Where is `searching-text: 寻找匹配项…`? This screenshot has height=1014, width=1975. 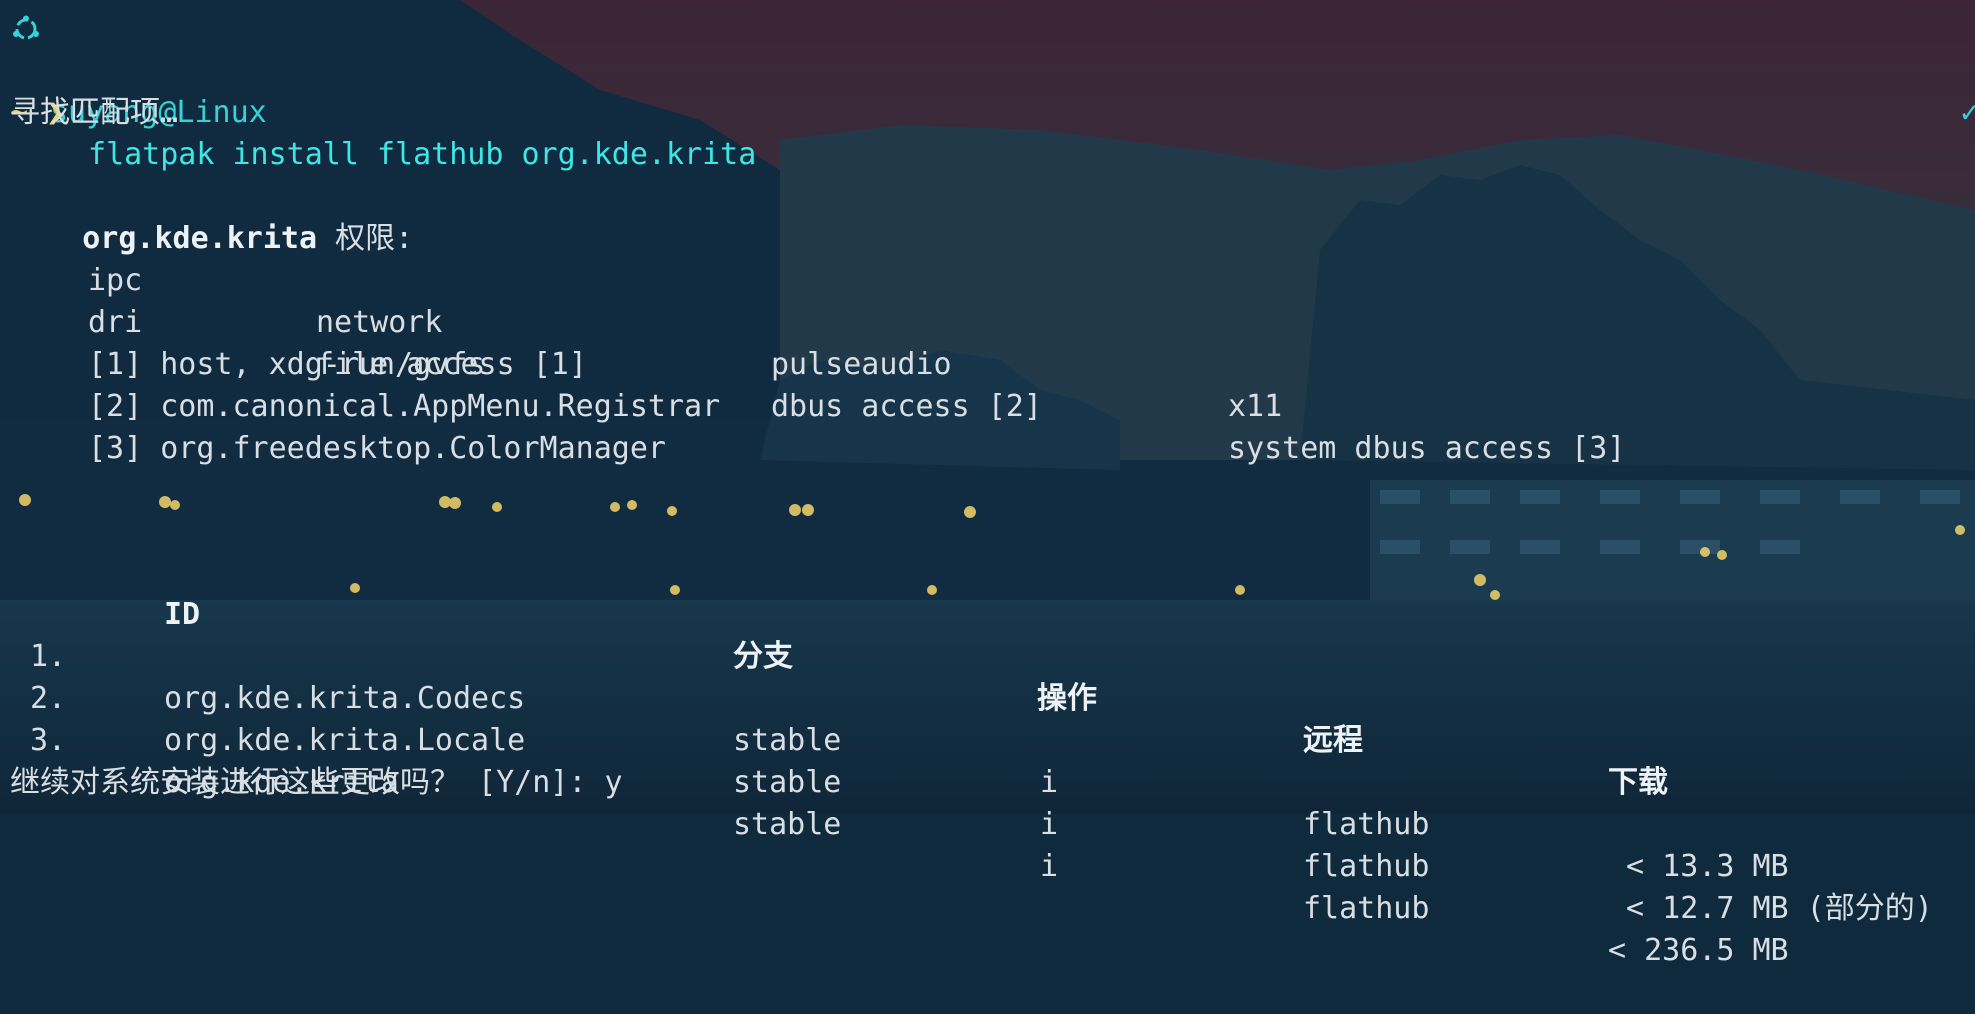 searching-text: 寻找匹配项… is located at coordinates (94, 112).